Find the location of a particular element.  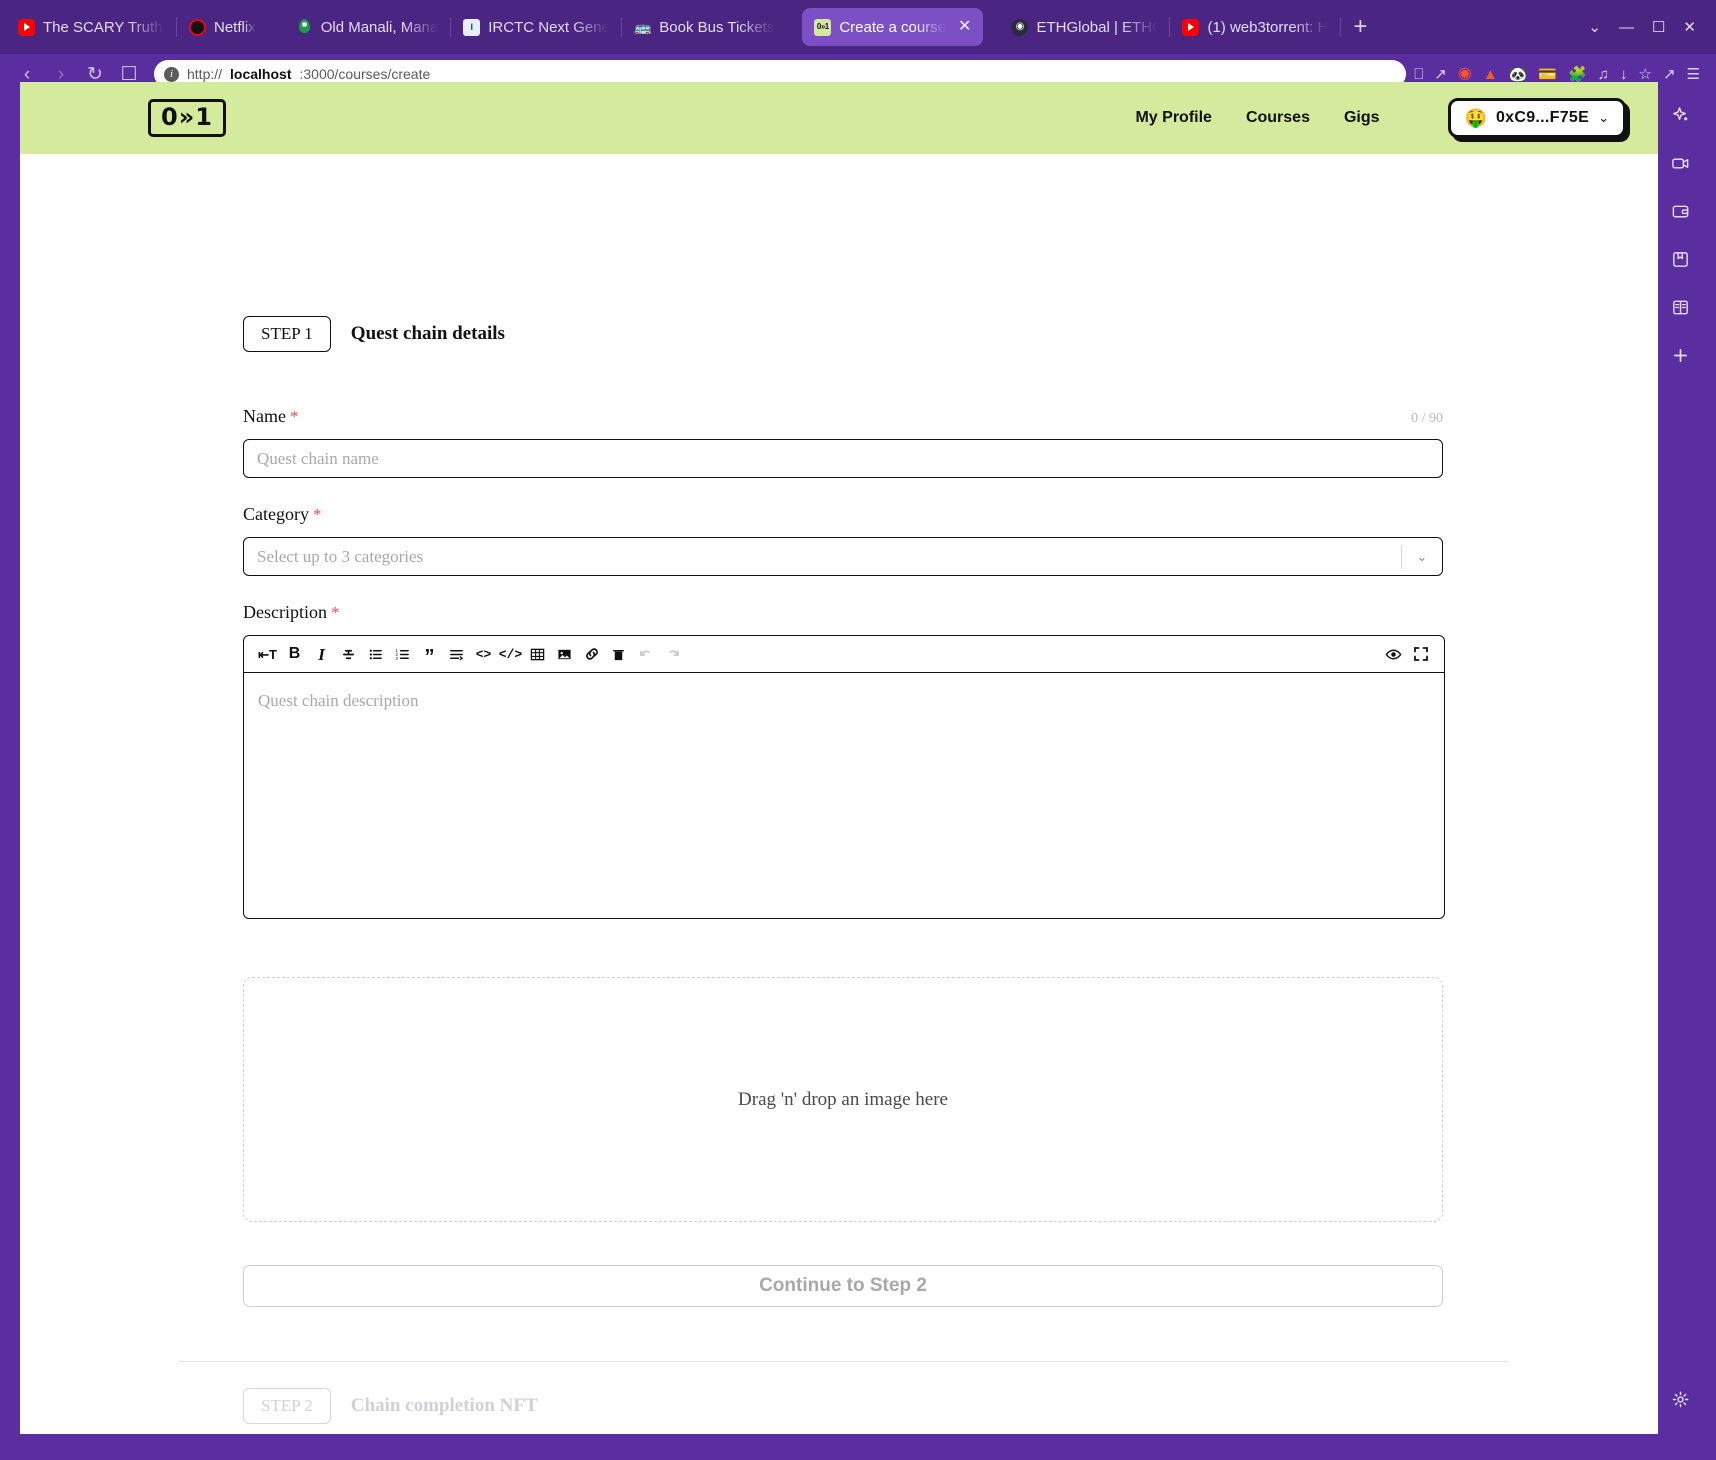

app-nav-links: My Profile Courses Gigs 🤑 0xC9...F75E ⌄ is located at coordinates (1380, 118).